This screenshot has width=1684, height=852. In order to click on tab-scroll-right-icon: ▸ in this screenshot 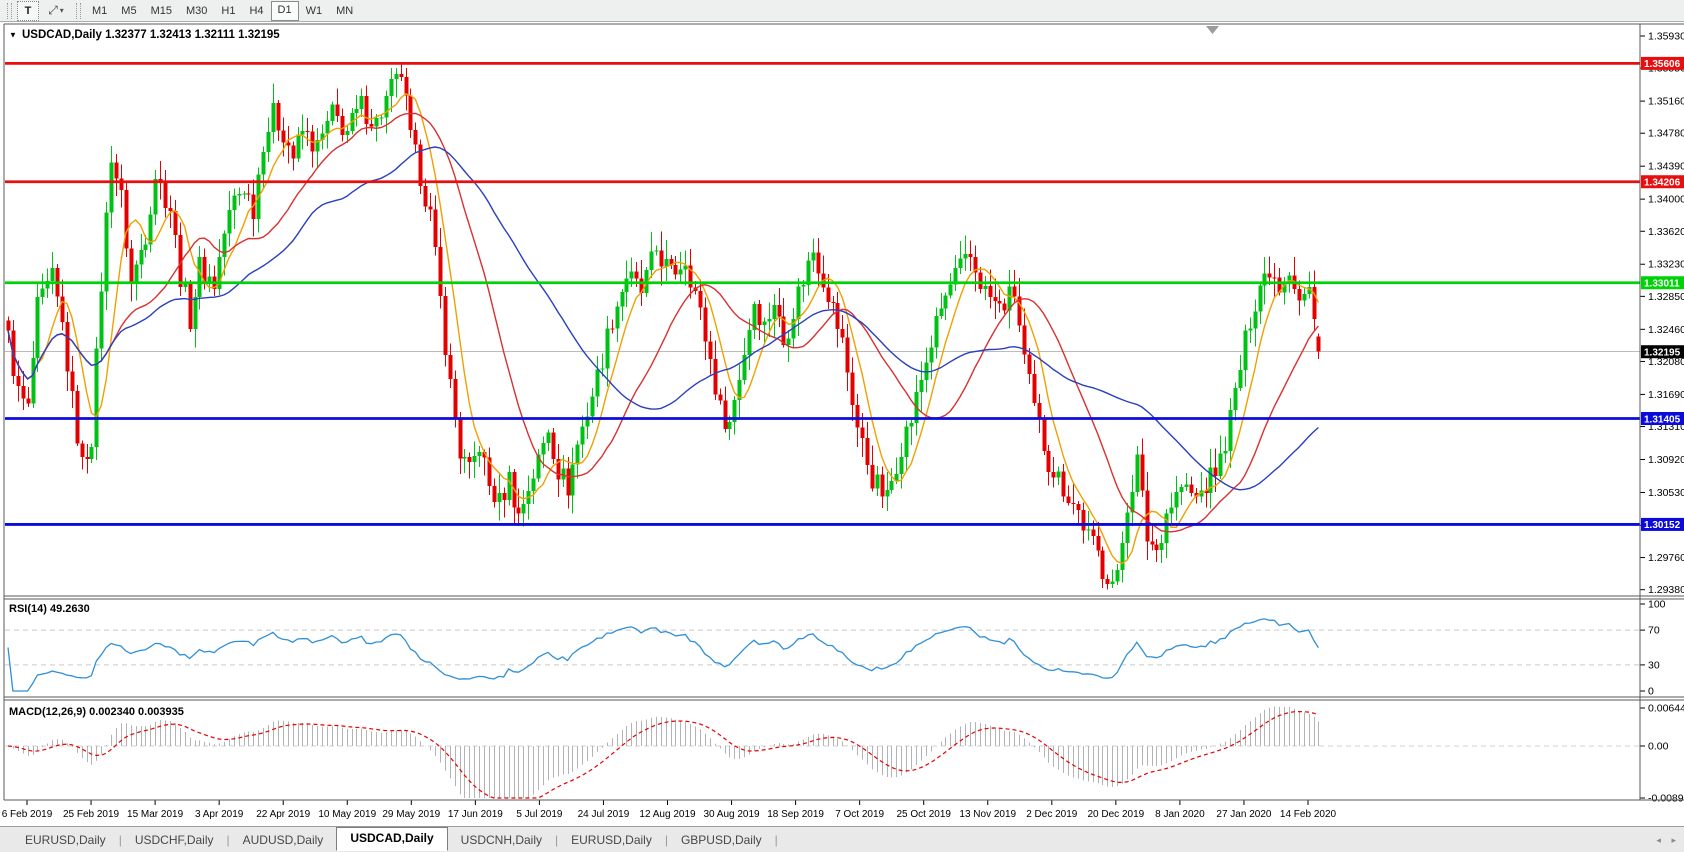, I will do `click(1673, 840)`.